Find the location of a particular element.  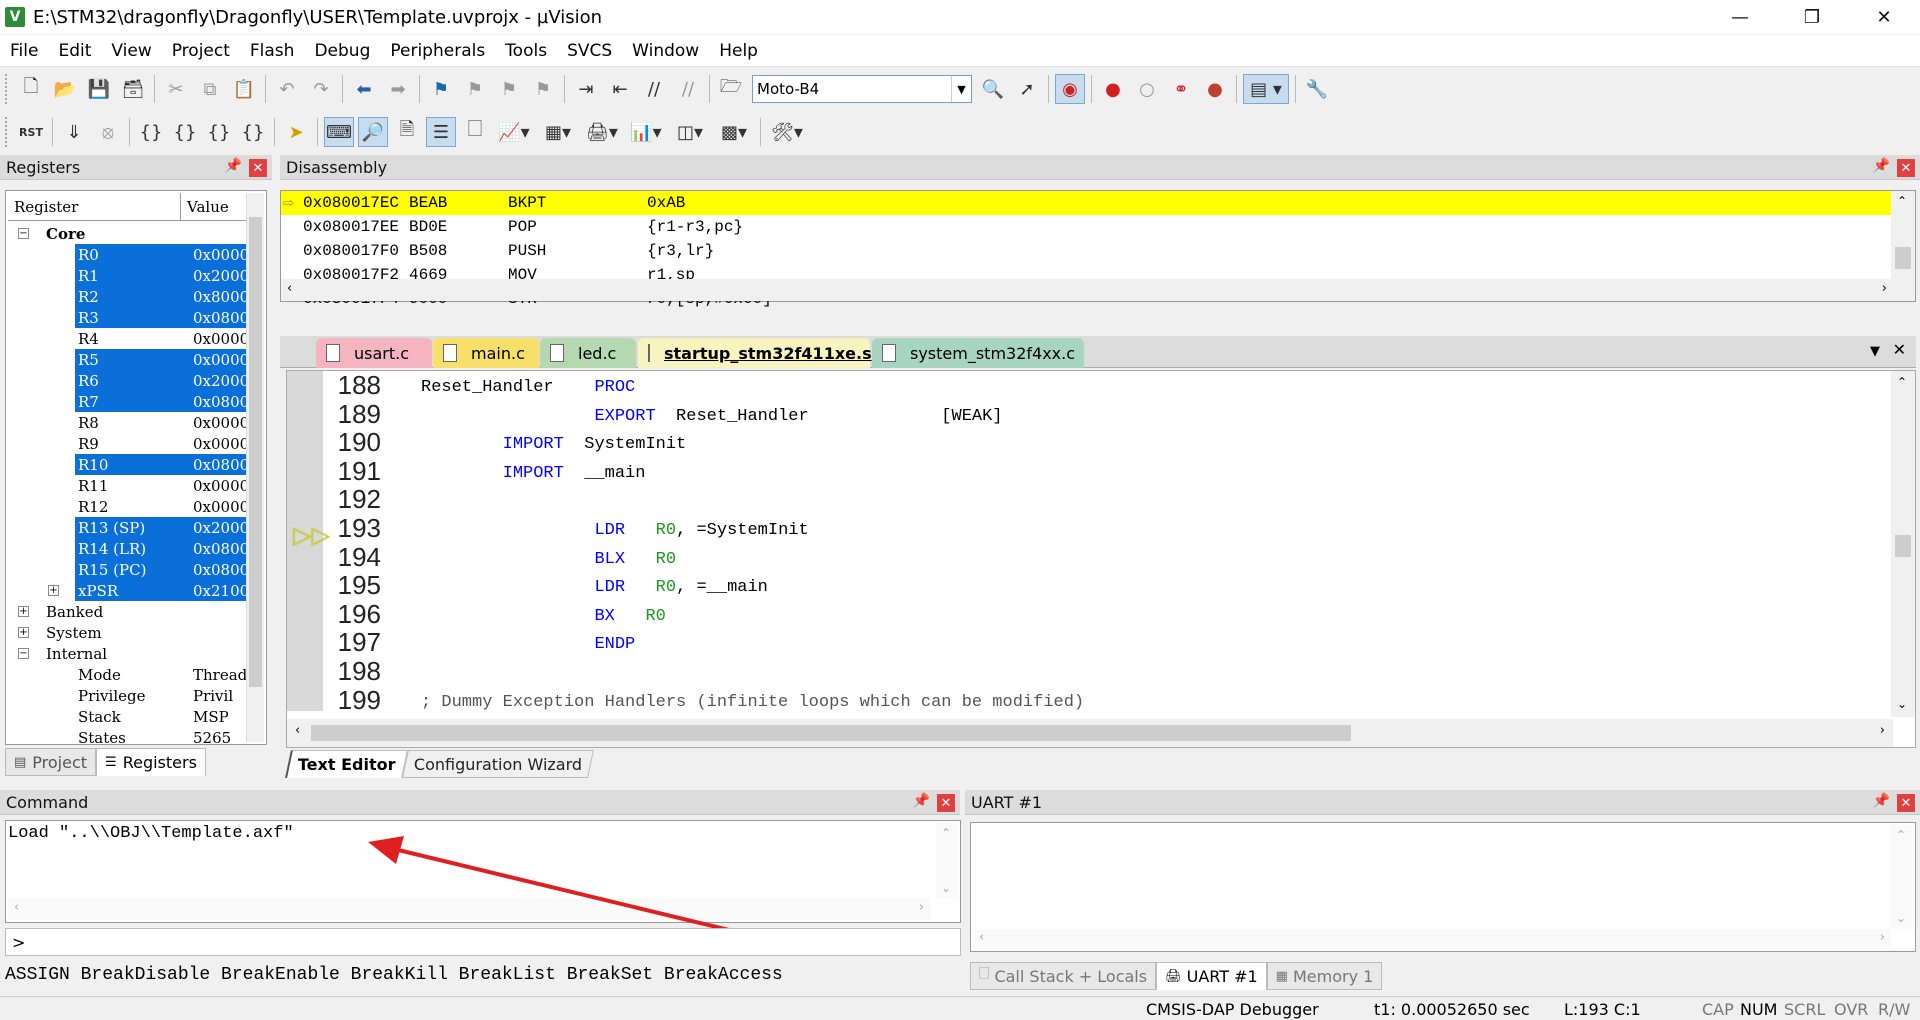

uart-horizontal-scrollbar: ‹ › is located at coordinates (1432, 939).